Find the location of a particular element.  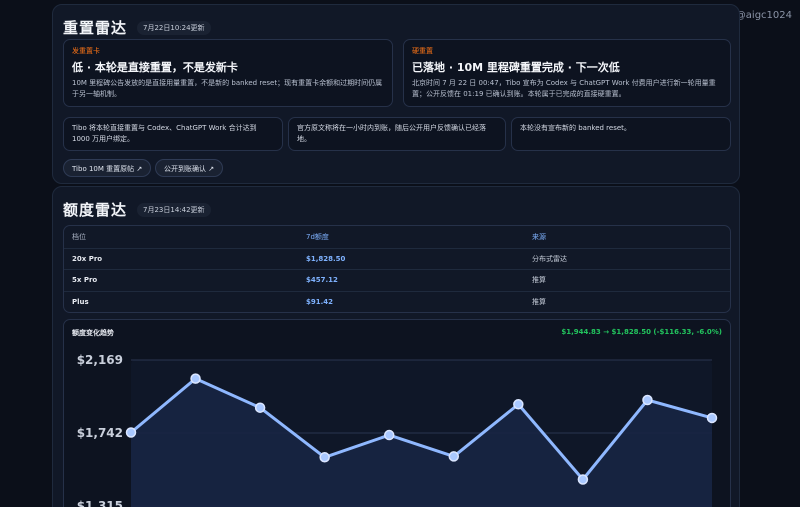

table-row: 5x Pro $457.12 推算 is located at coordinates (397, 280).